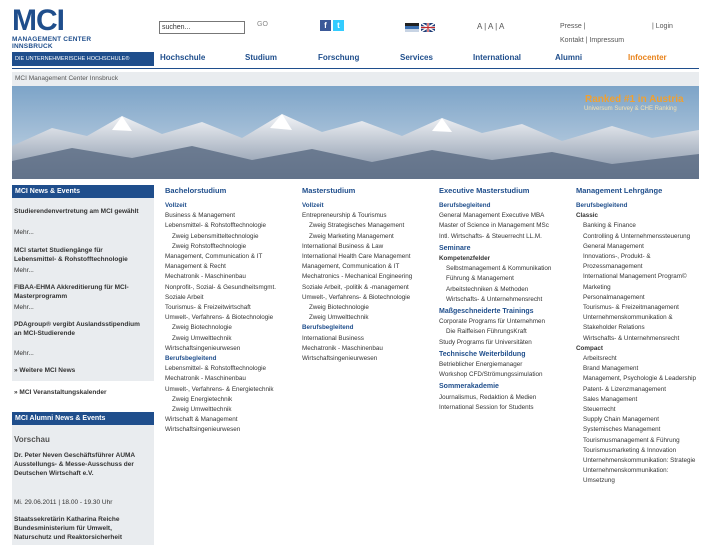 This screenshot has width=727, height=545. I want to click on program-link: International Business, so click(367, 339).